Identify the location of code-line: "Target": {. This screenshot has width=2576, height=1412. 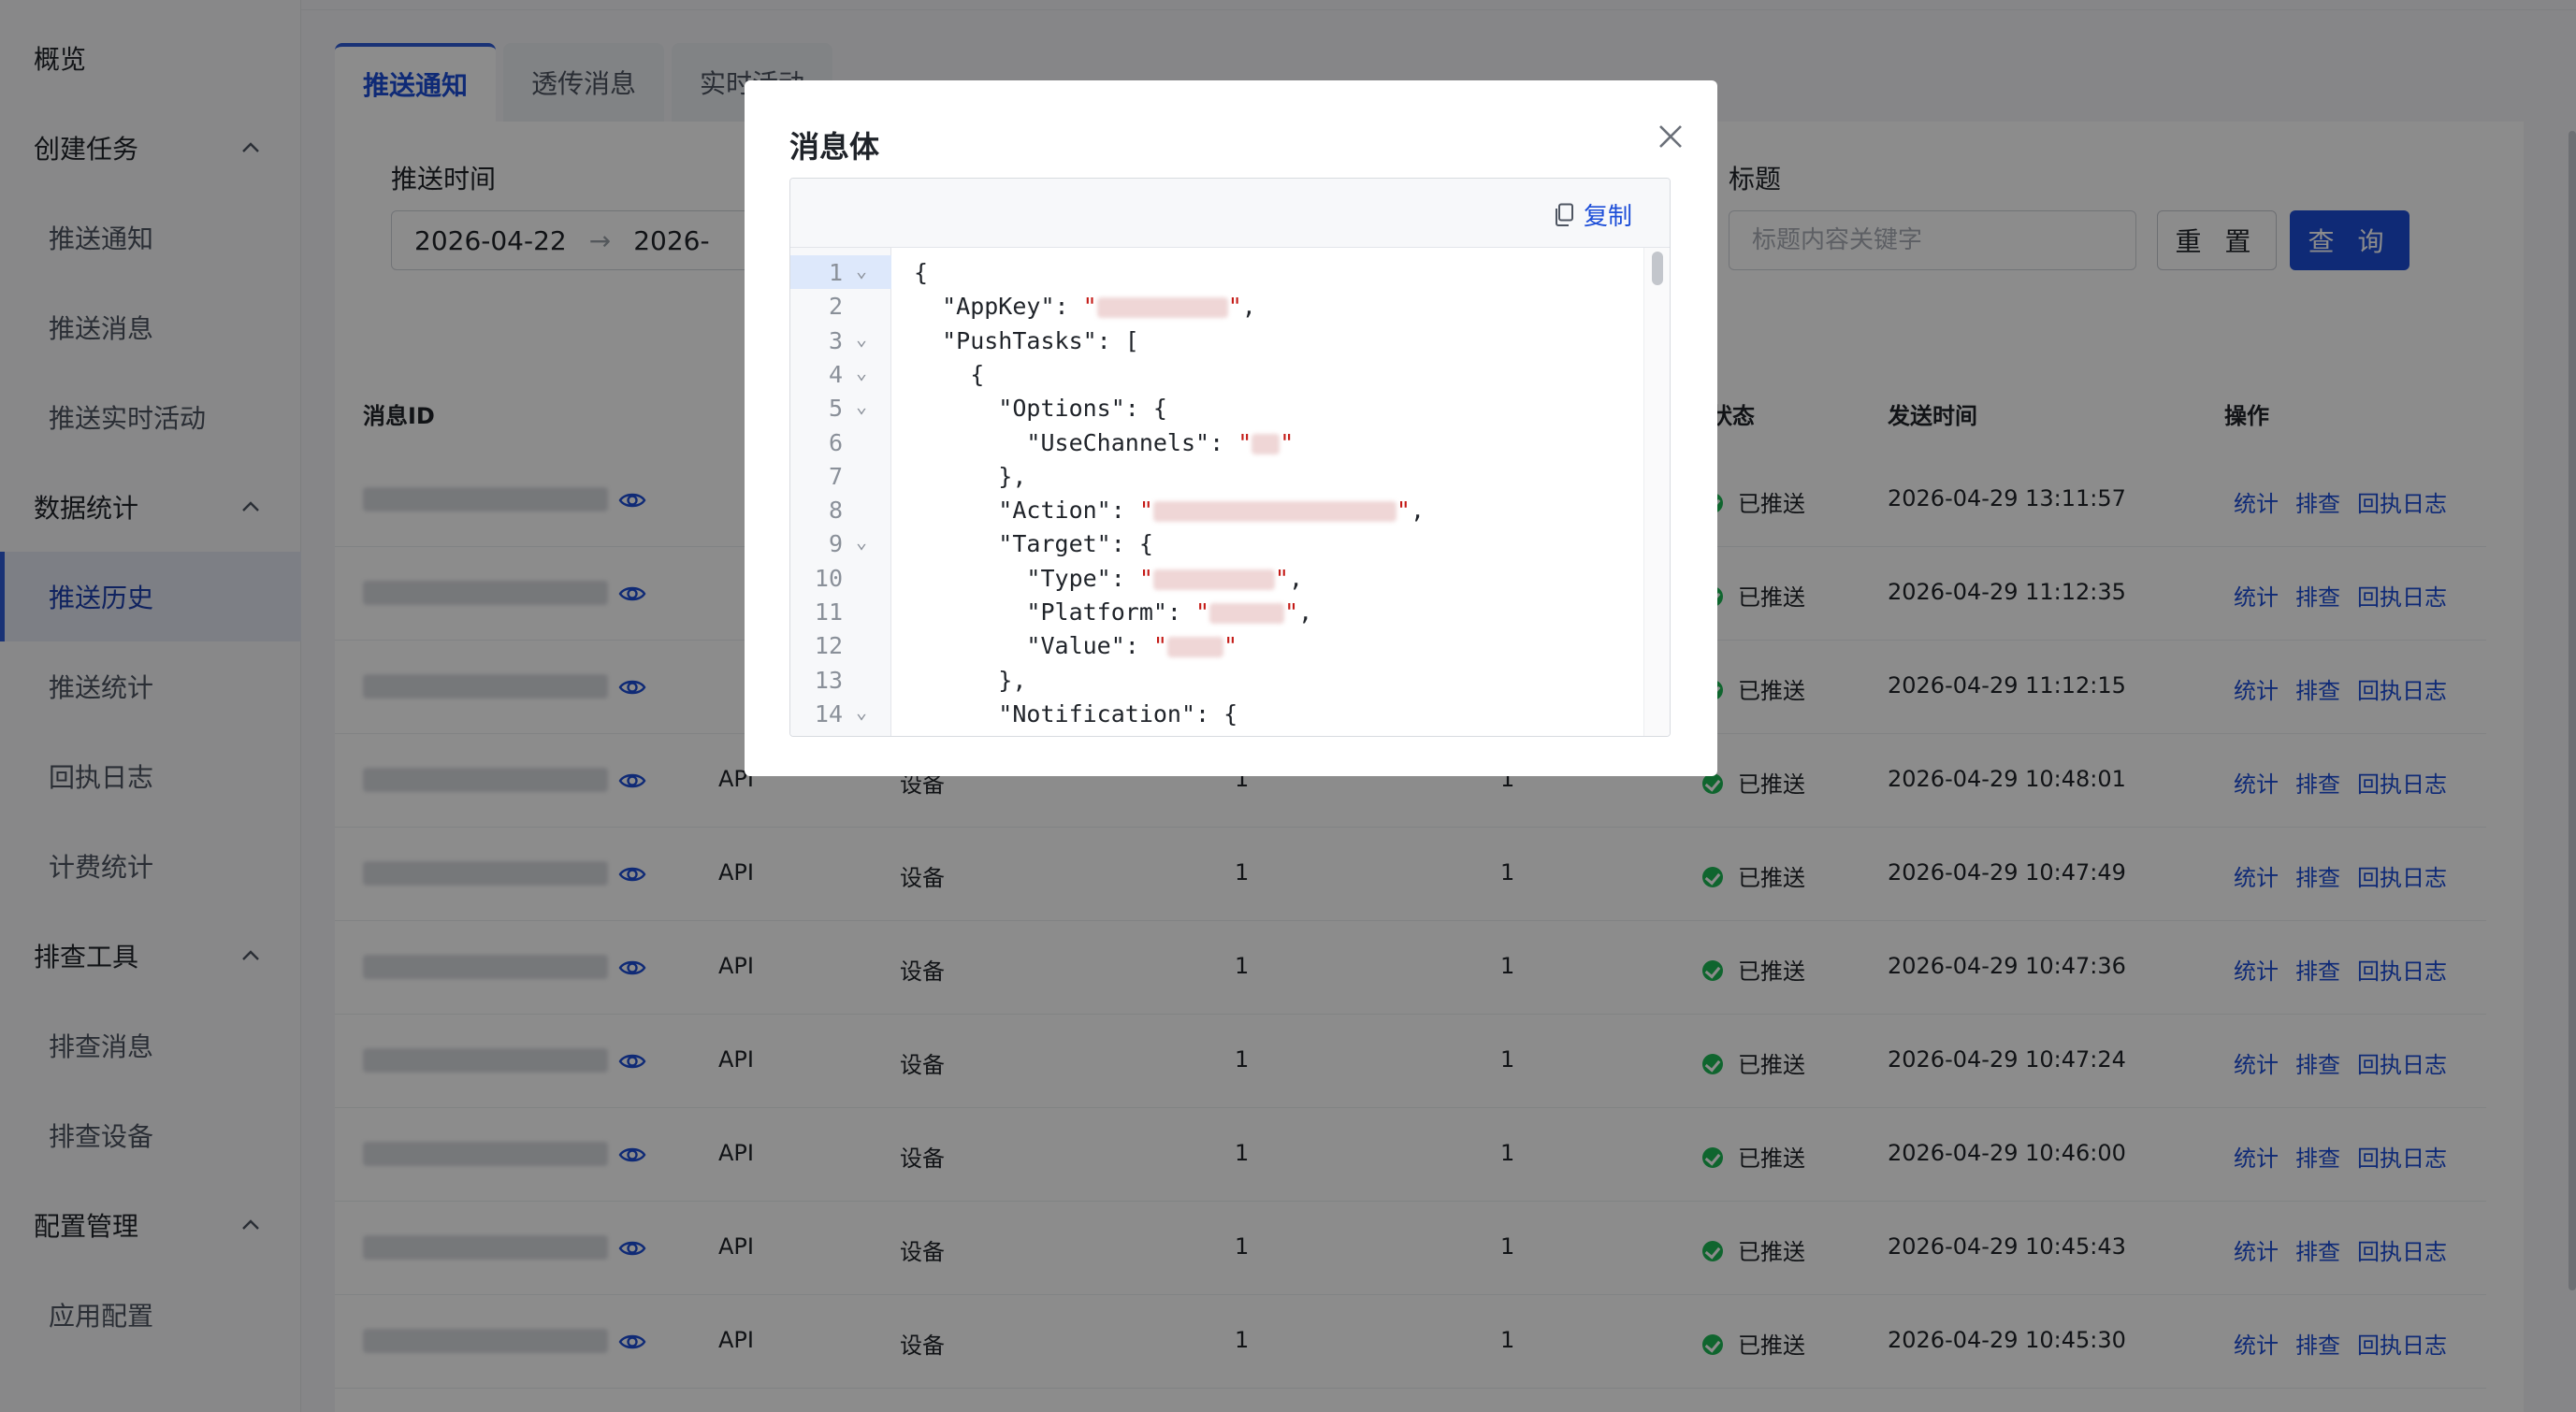
(1033, 543).